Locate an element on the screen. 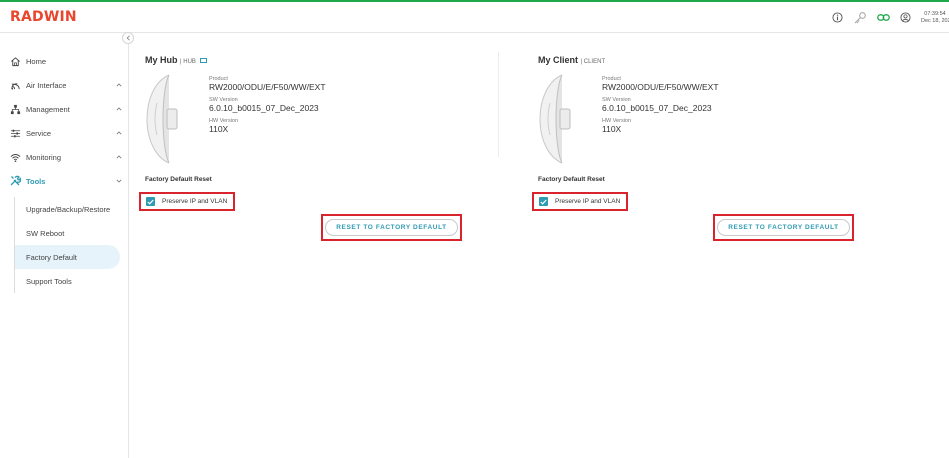 The height and width of the screenshot is (458, 949). sidebar-item-label: Air Interface is located at coordinates (46, 85).